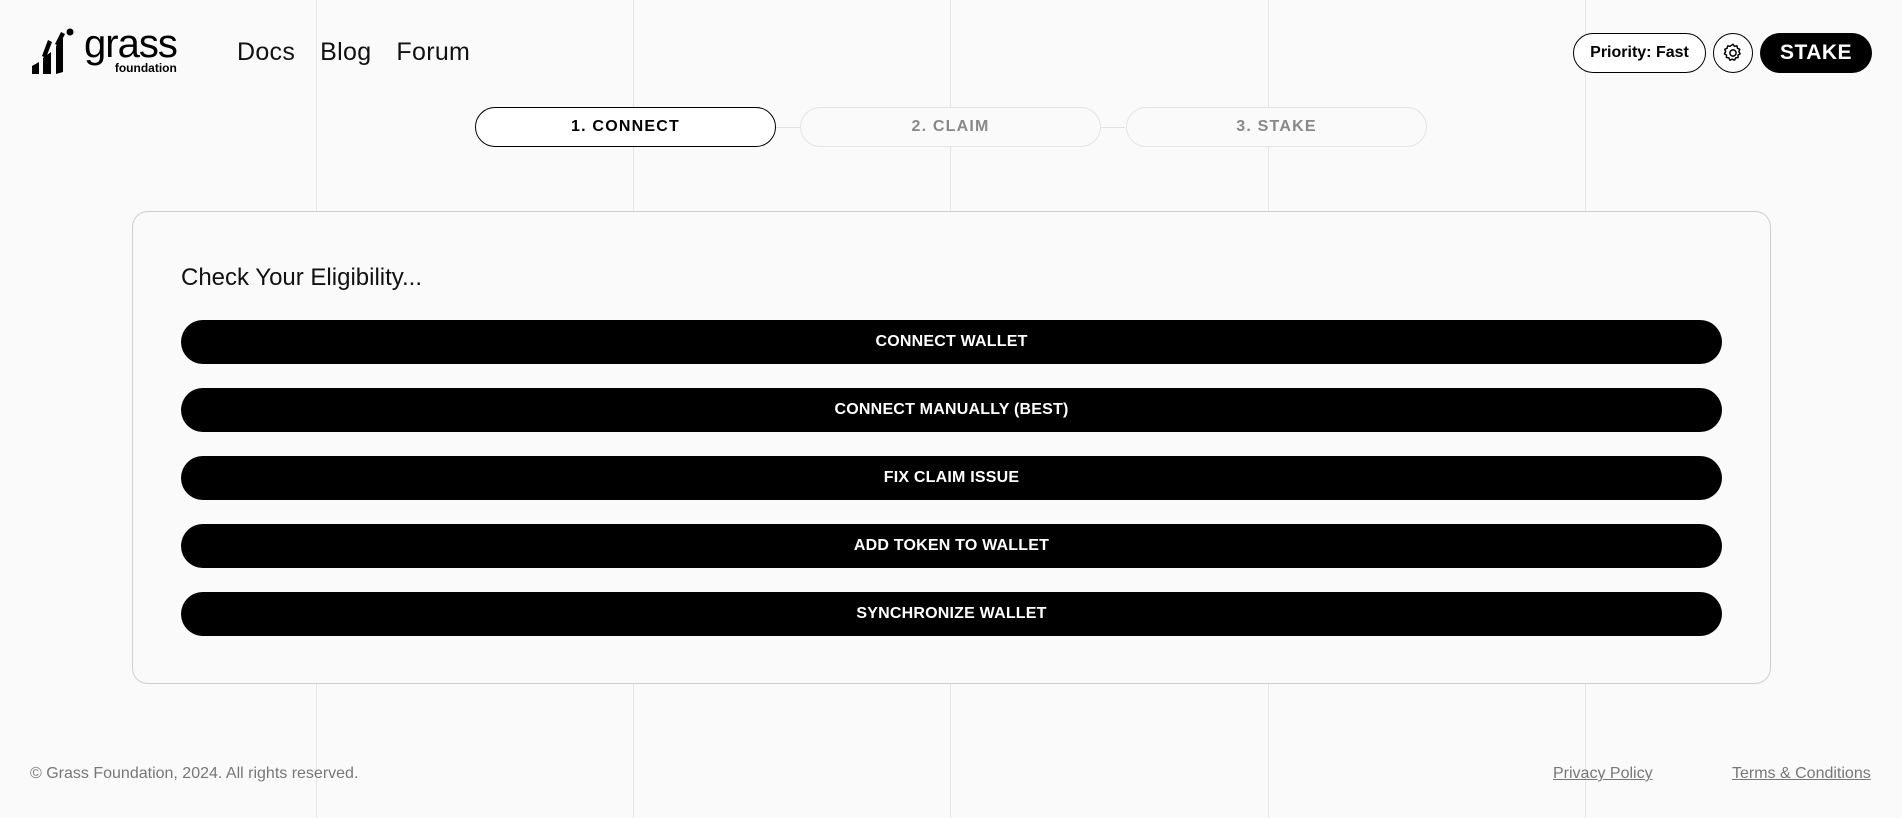 Image resolution: width=1902 pixels, height=818 pixels. I want to click on gear-icon, so click(1732, 52).